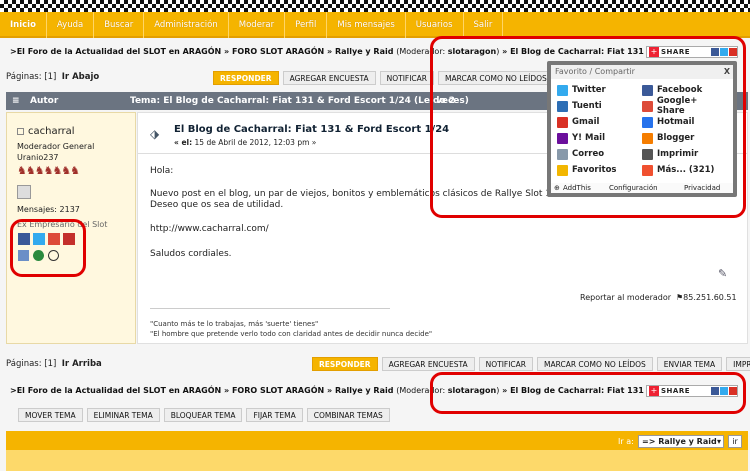  What do you see at coordinates (50, 415) in the screenshot?
I see `move-topic-button: MOVER TEMA` at bounding box center [50, 415].